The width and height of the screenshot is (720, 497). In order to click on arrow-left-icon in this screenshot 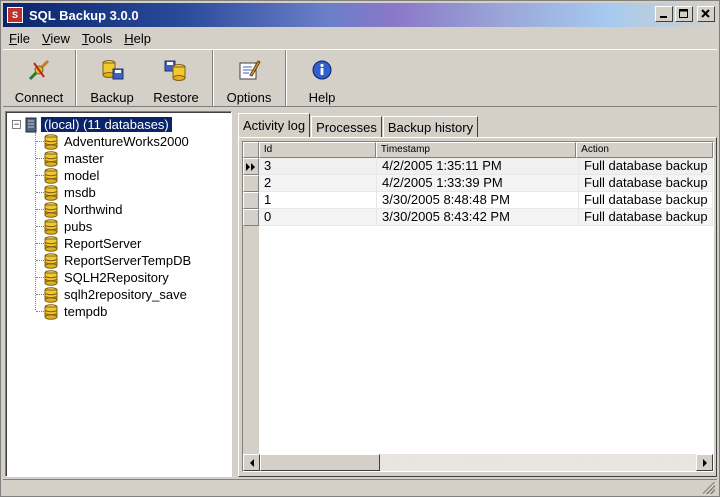, I will do `click(251, 462)`.